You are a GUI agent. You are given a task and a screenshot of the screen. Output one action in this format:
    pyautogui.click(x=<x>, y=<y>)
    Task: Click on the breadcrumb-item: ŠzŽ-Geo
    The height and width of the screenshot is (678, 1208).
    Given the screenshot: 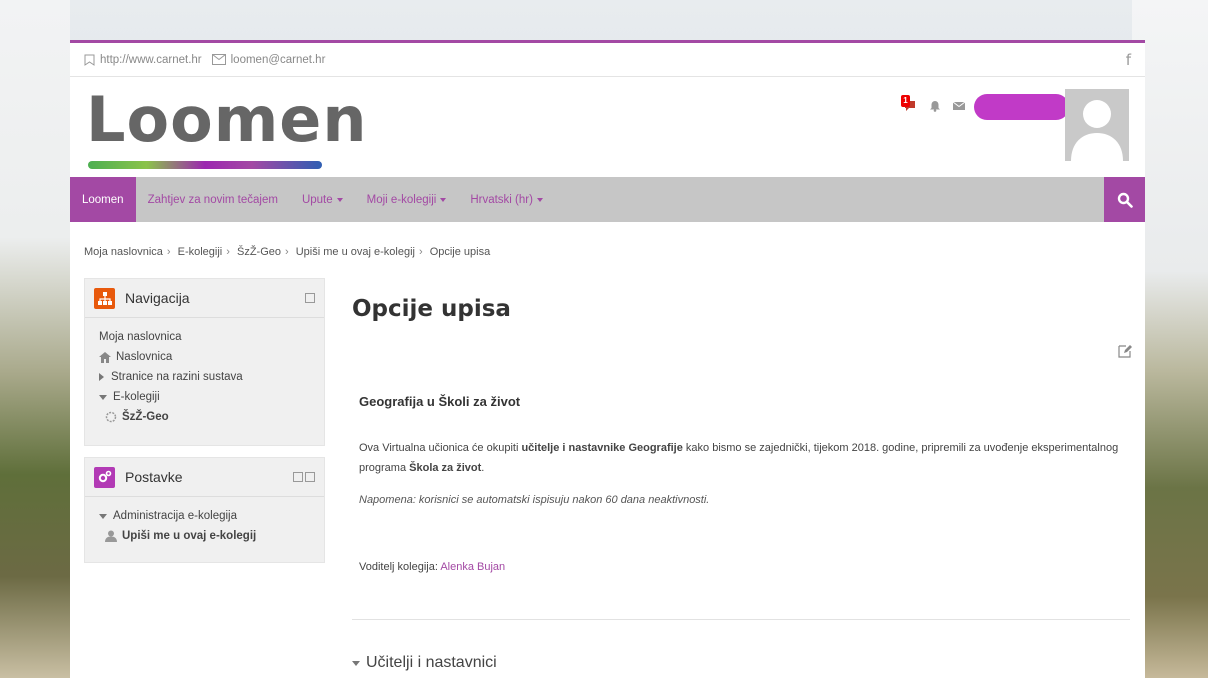 What is the action you would take?
    pyautogui.click(x=259, y=252)
    